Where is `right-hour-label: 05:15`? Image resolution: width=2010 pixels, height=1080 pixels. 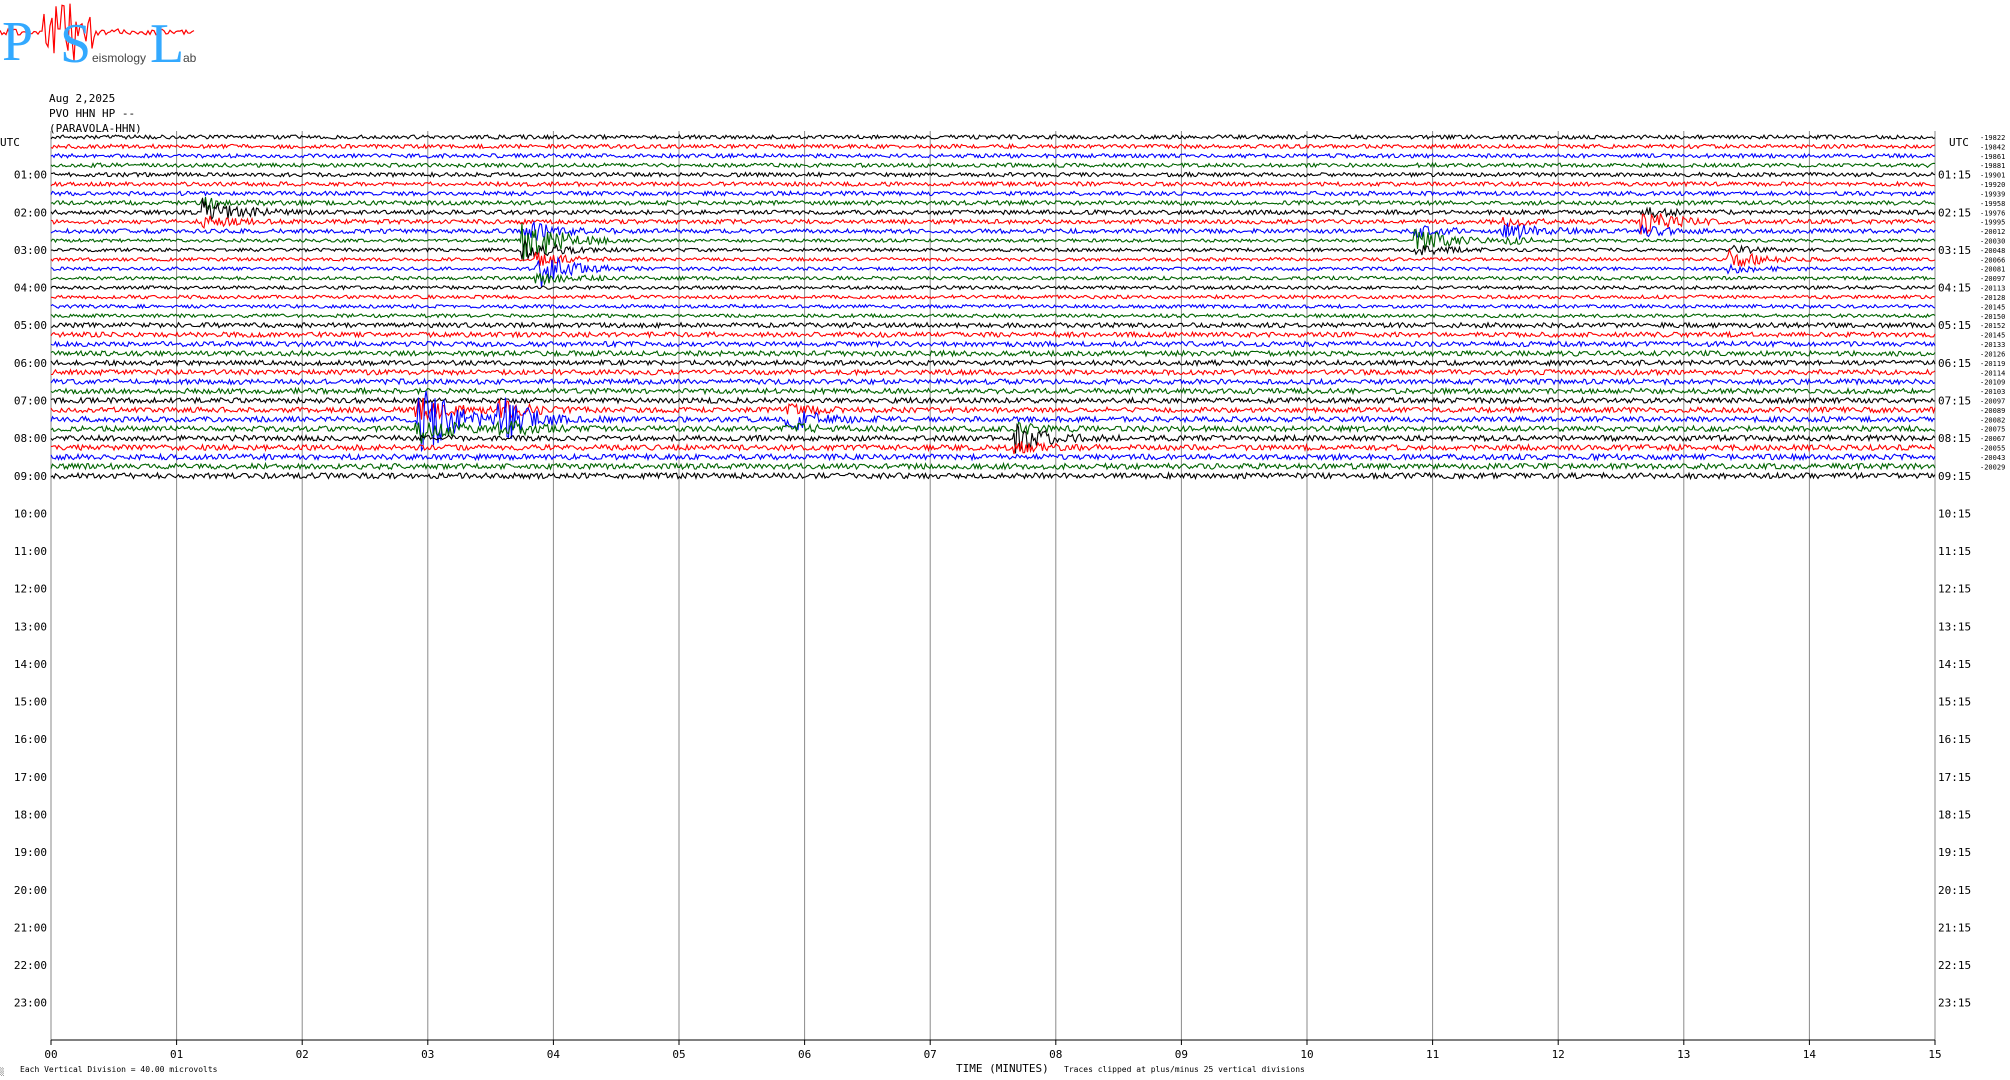 right-hour-label: 05:15 is located at coordinates (1954, 325).